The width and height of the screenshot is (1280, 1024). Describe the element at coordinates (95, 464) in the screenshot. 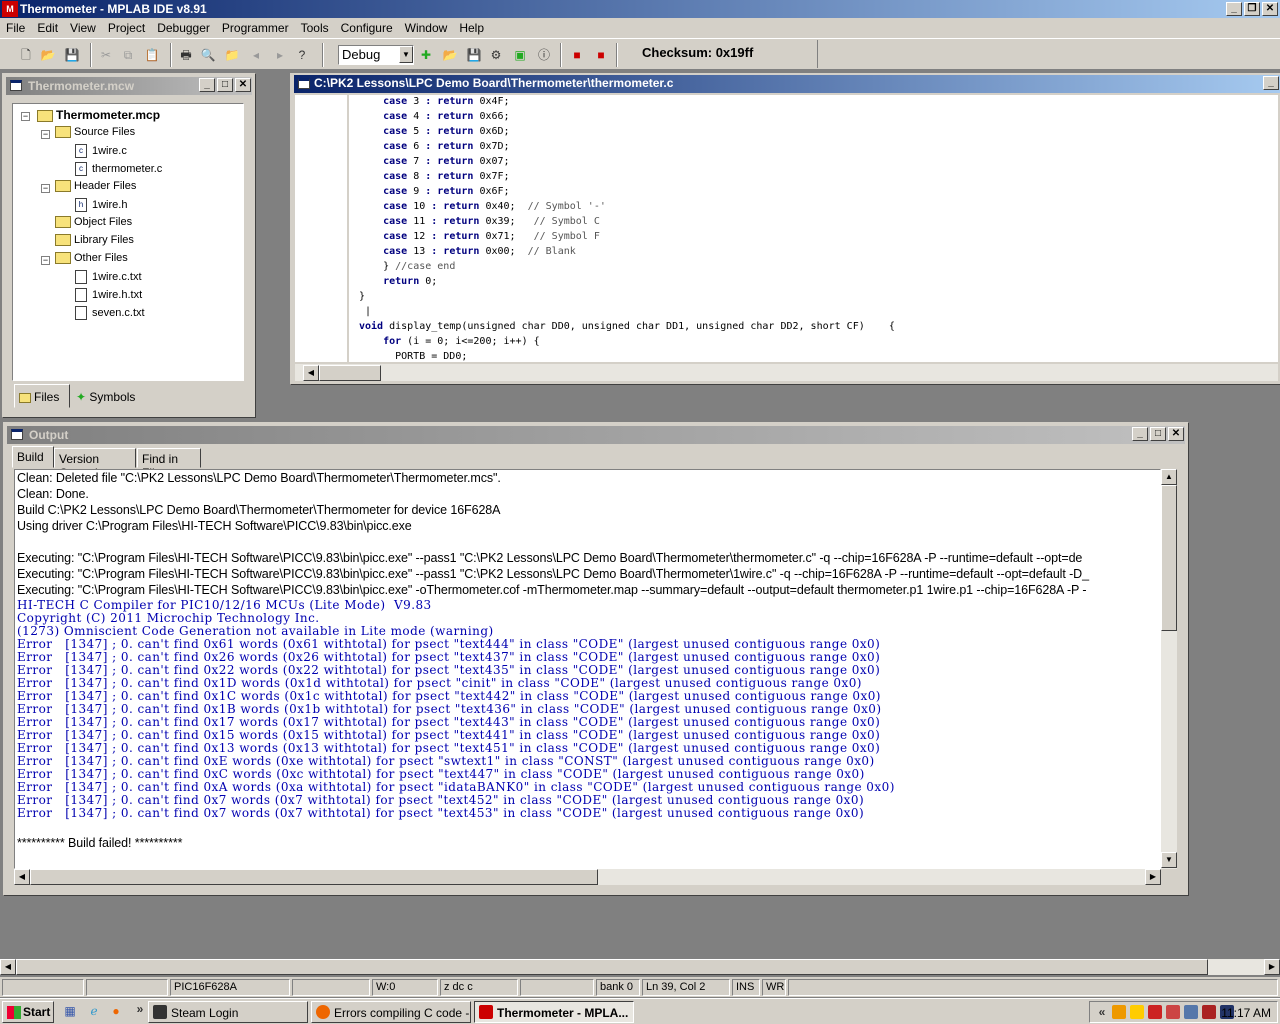

I see `tab-version-control: Version Control` at that location.